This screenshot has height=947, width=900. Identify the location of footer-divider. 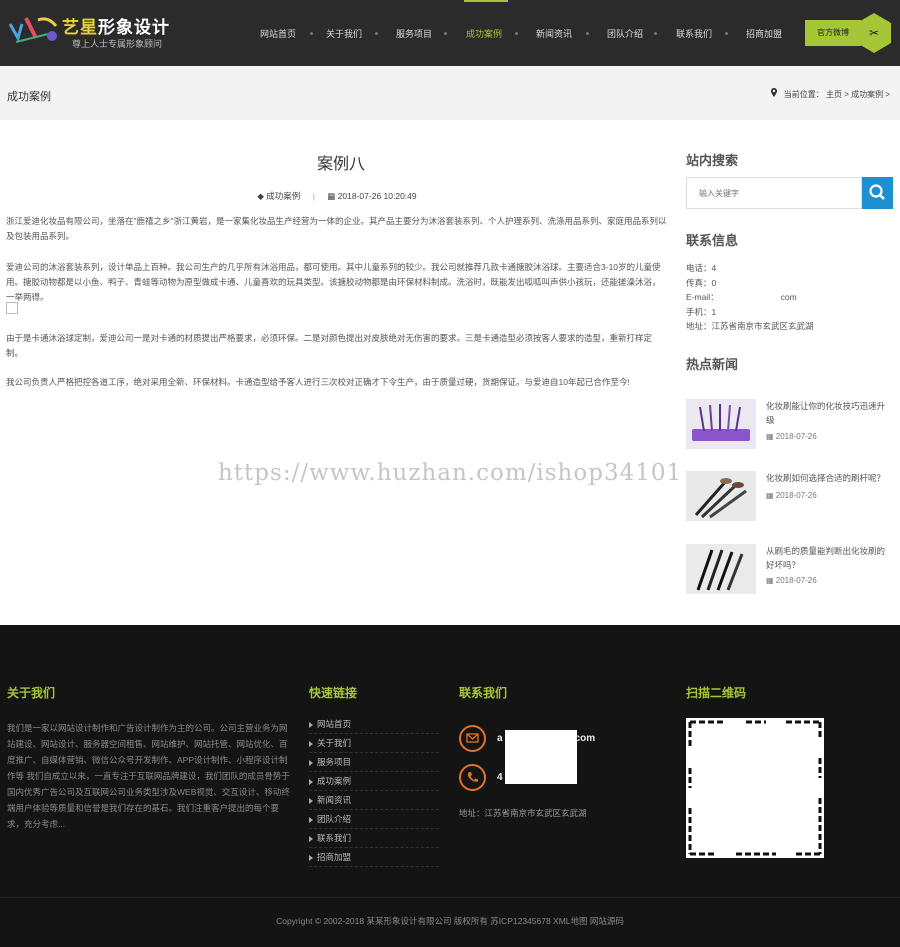
(450, 897).